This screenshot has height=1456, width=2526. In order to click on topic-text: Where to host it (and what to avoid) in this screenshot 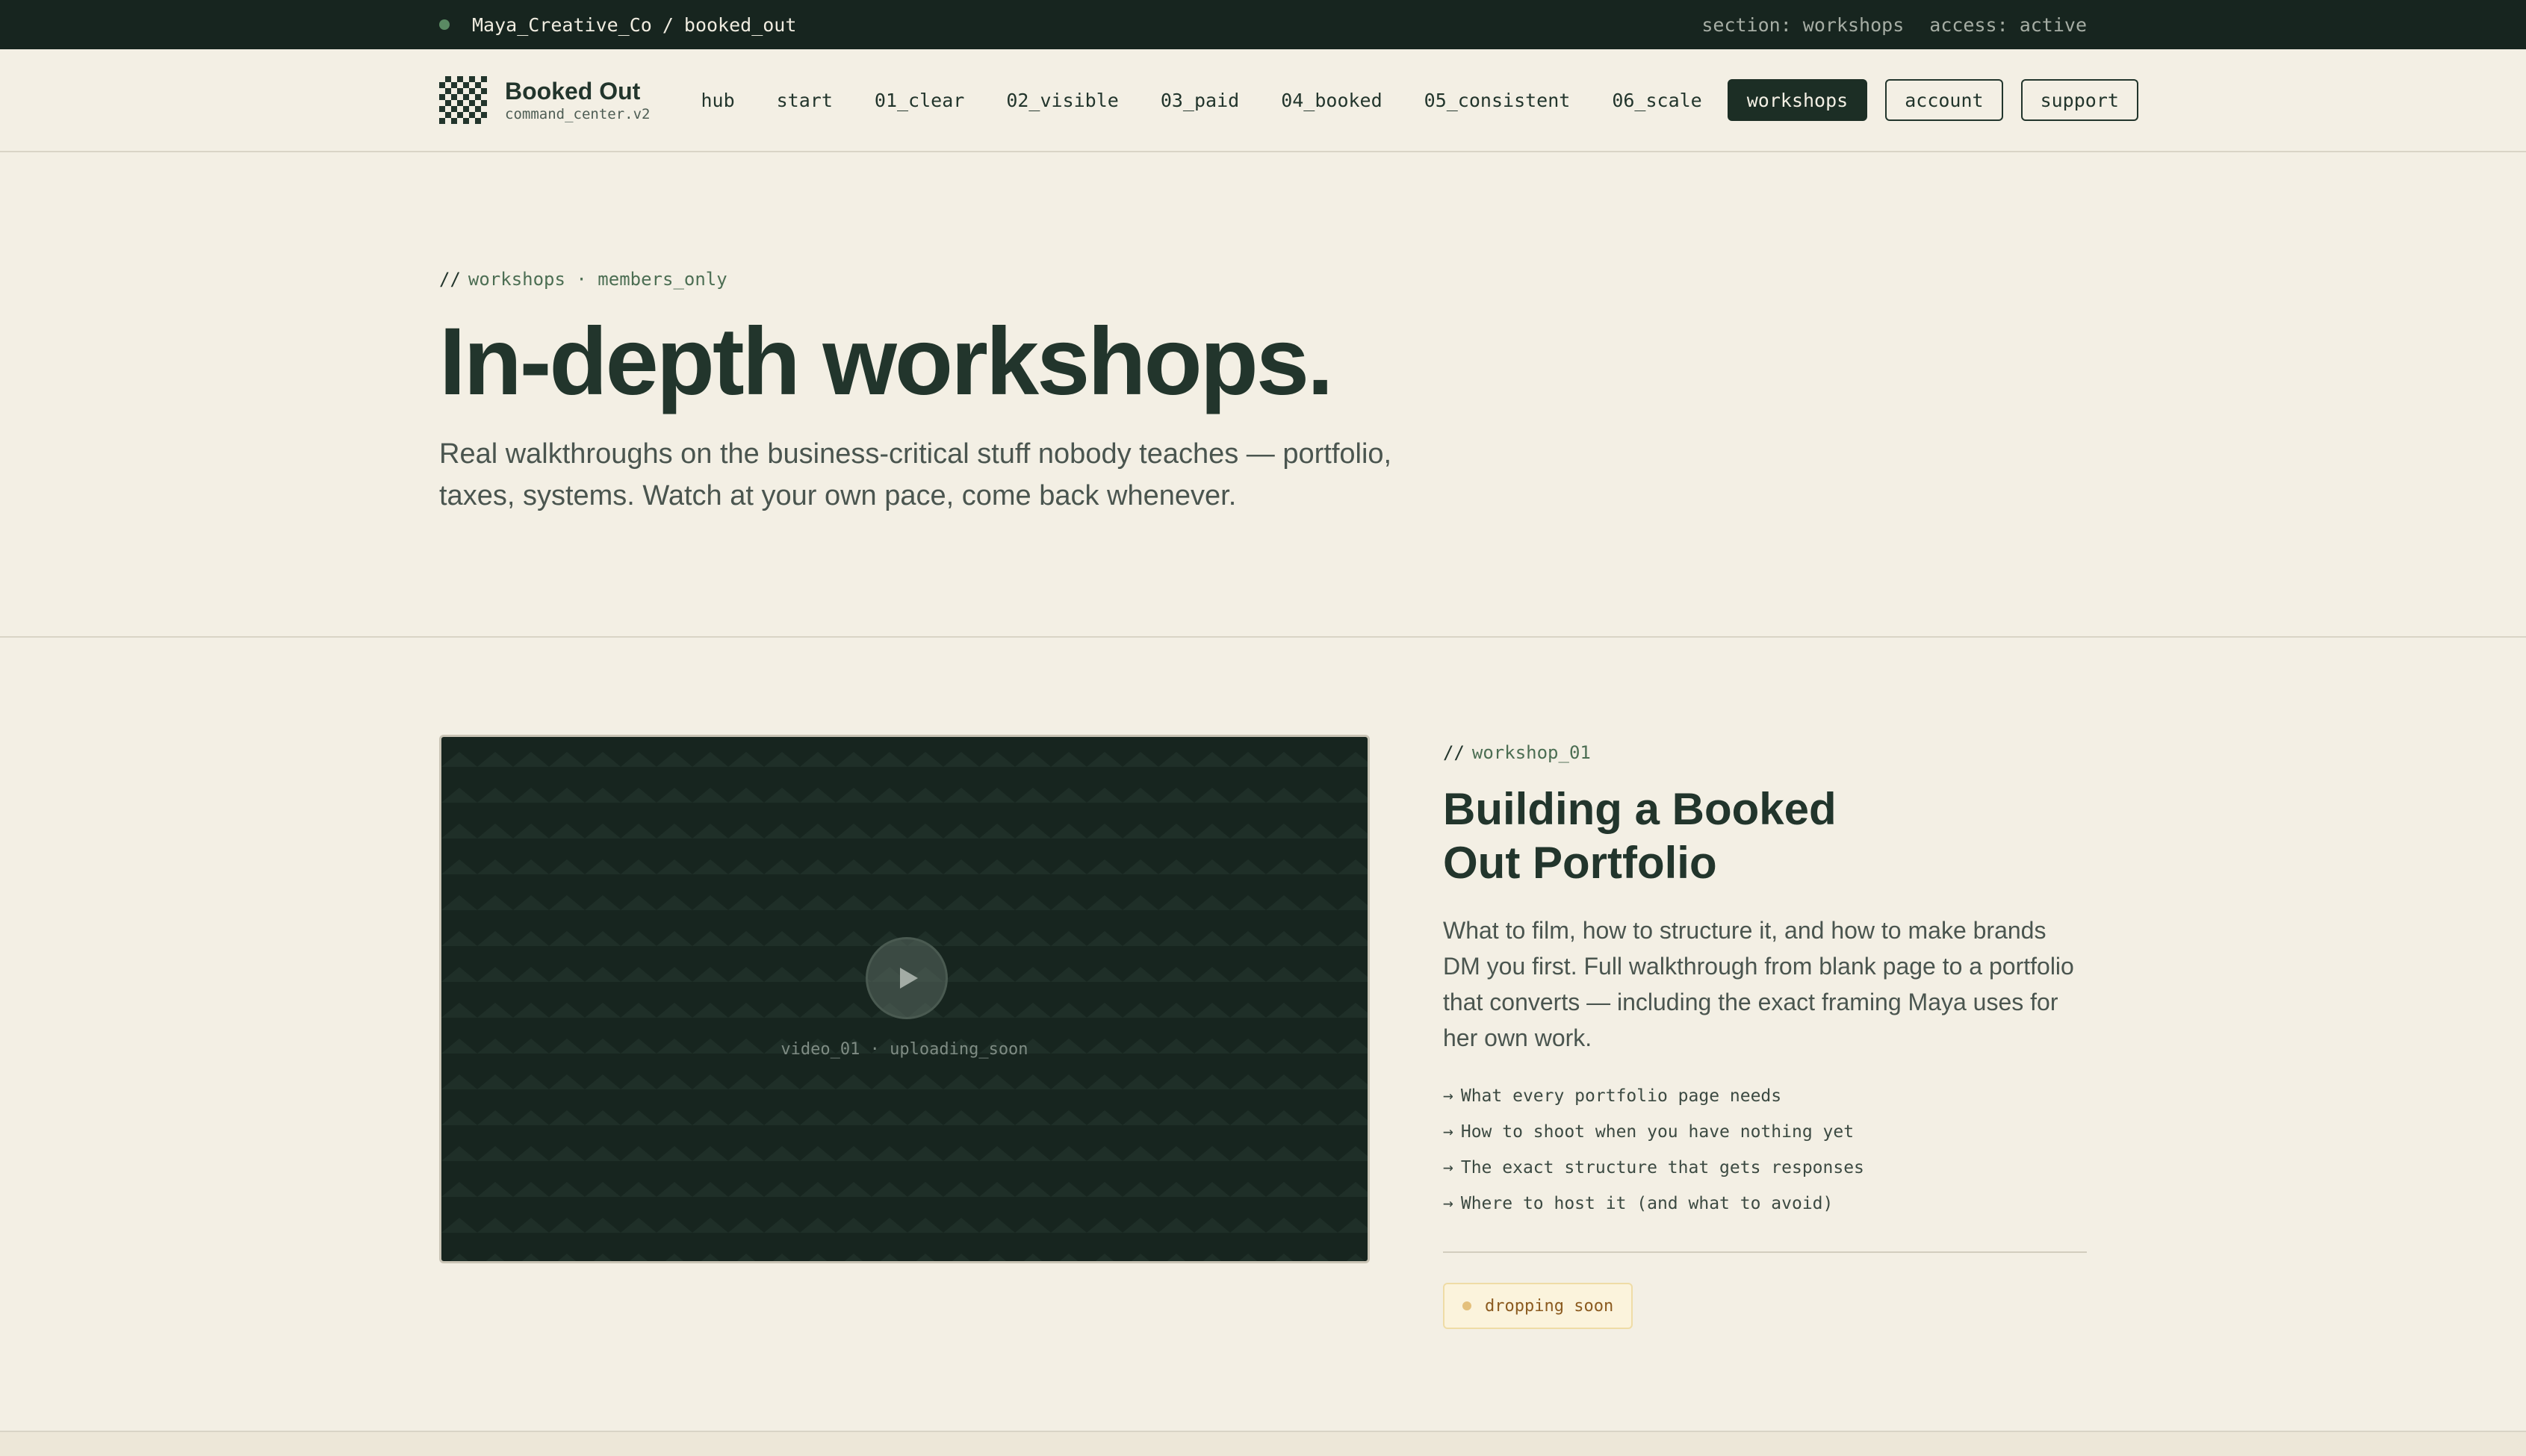, I will do `click(1647, 1203)`.